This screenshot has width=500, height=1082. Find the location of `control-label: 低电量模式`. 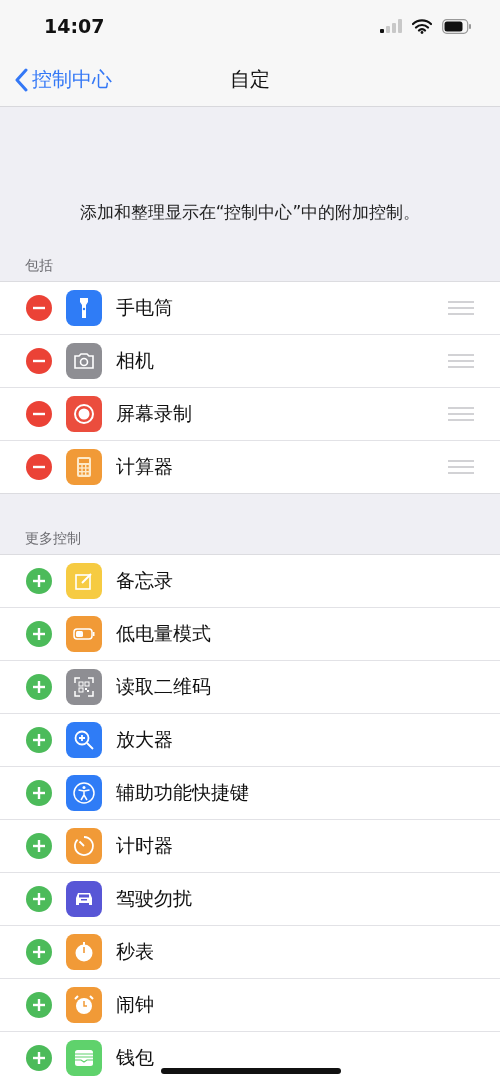

control-label: 低电量模式 is located at coordinates (164, 633).